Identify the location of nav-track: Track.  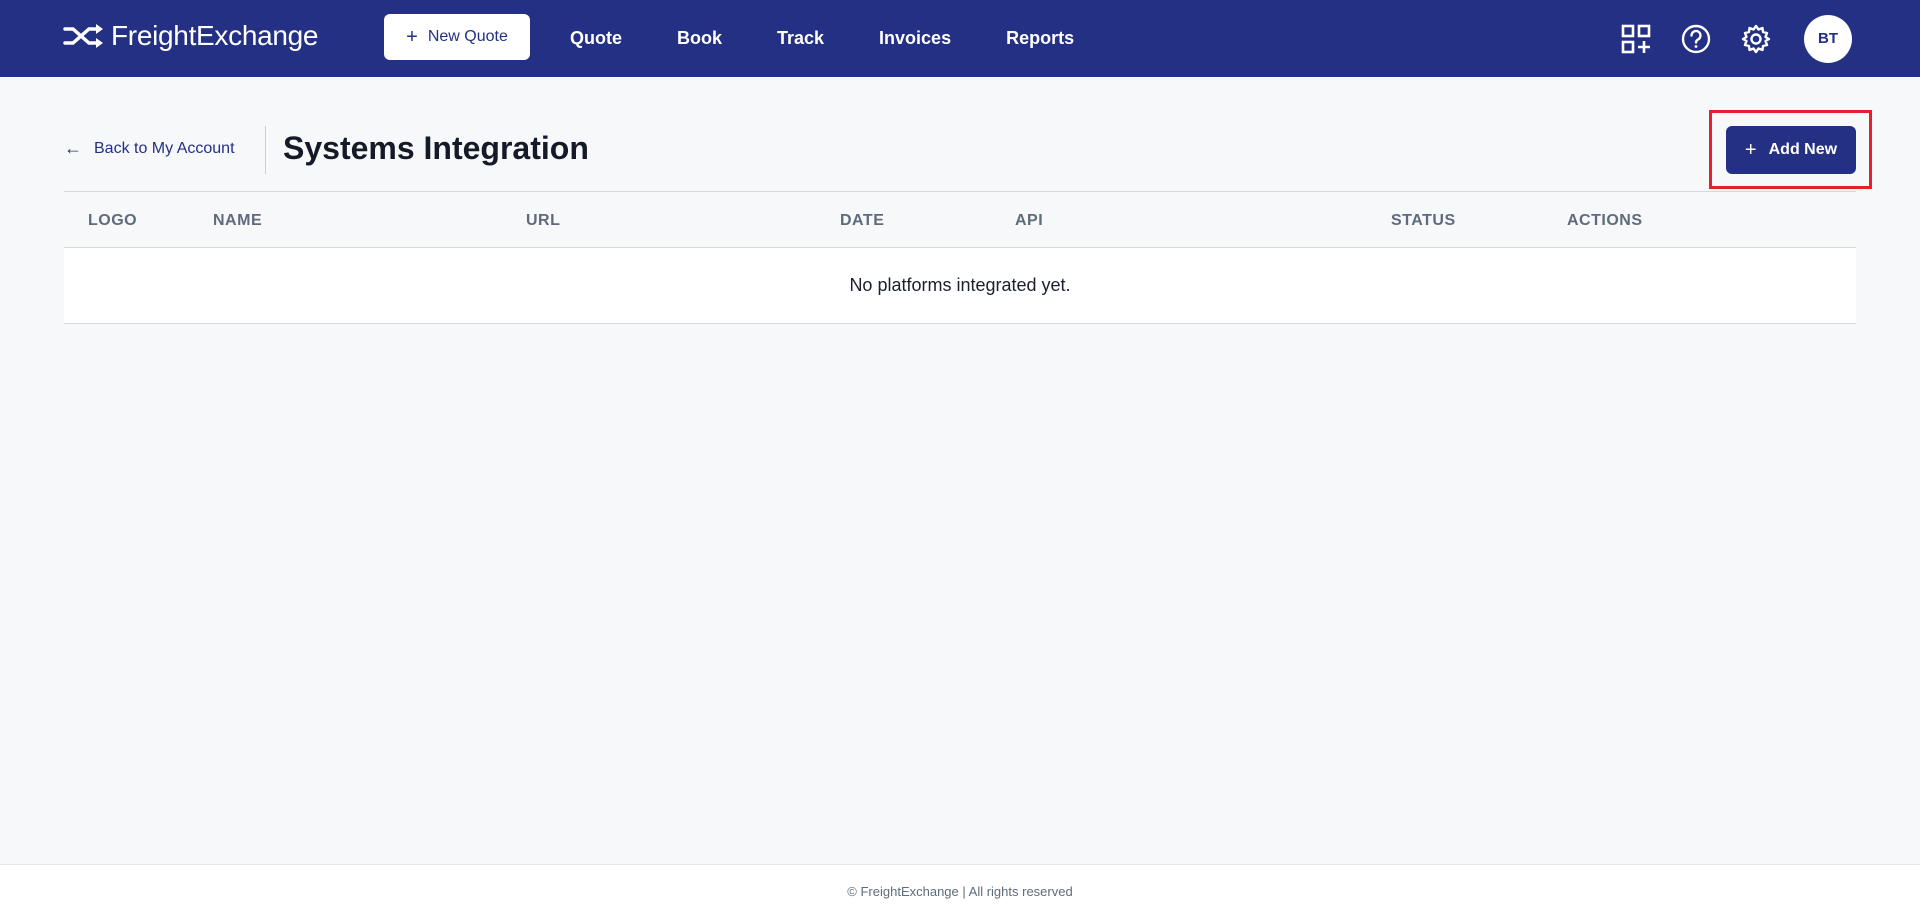
(800, 38).